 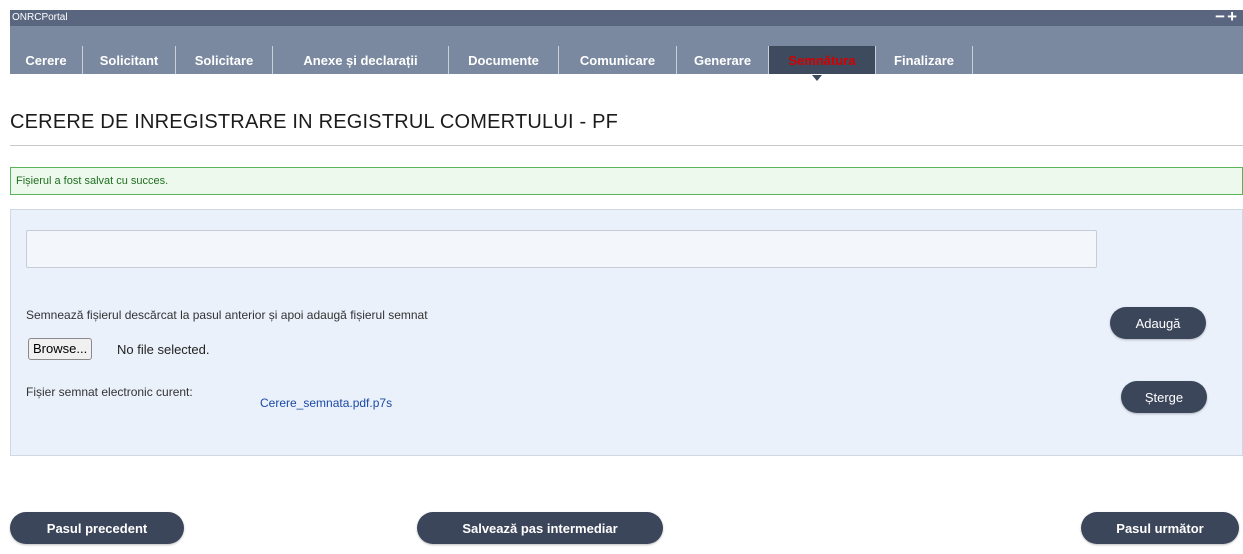 I want to click on window-controls: −+, so click(x=1227, y=17).